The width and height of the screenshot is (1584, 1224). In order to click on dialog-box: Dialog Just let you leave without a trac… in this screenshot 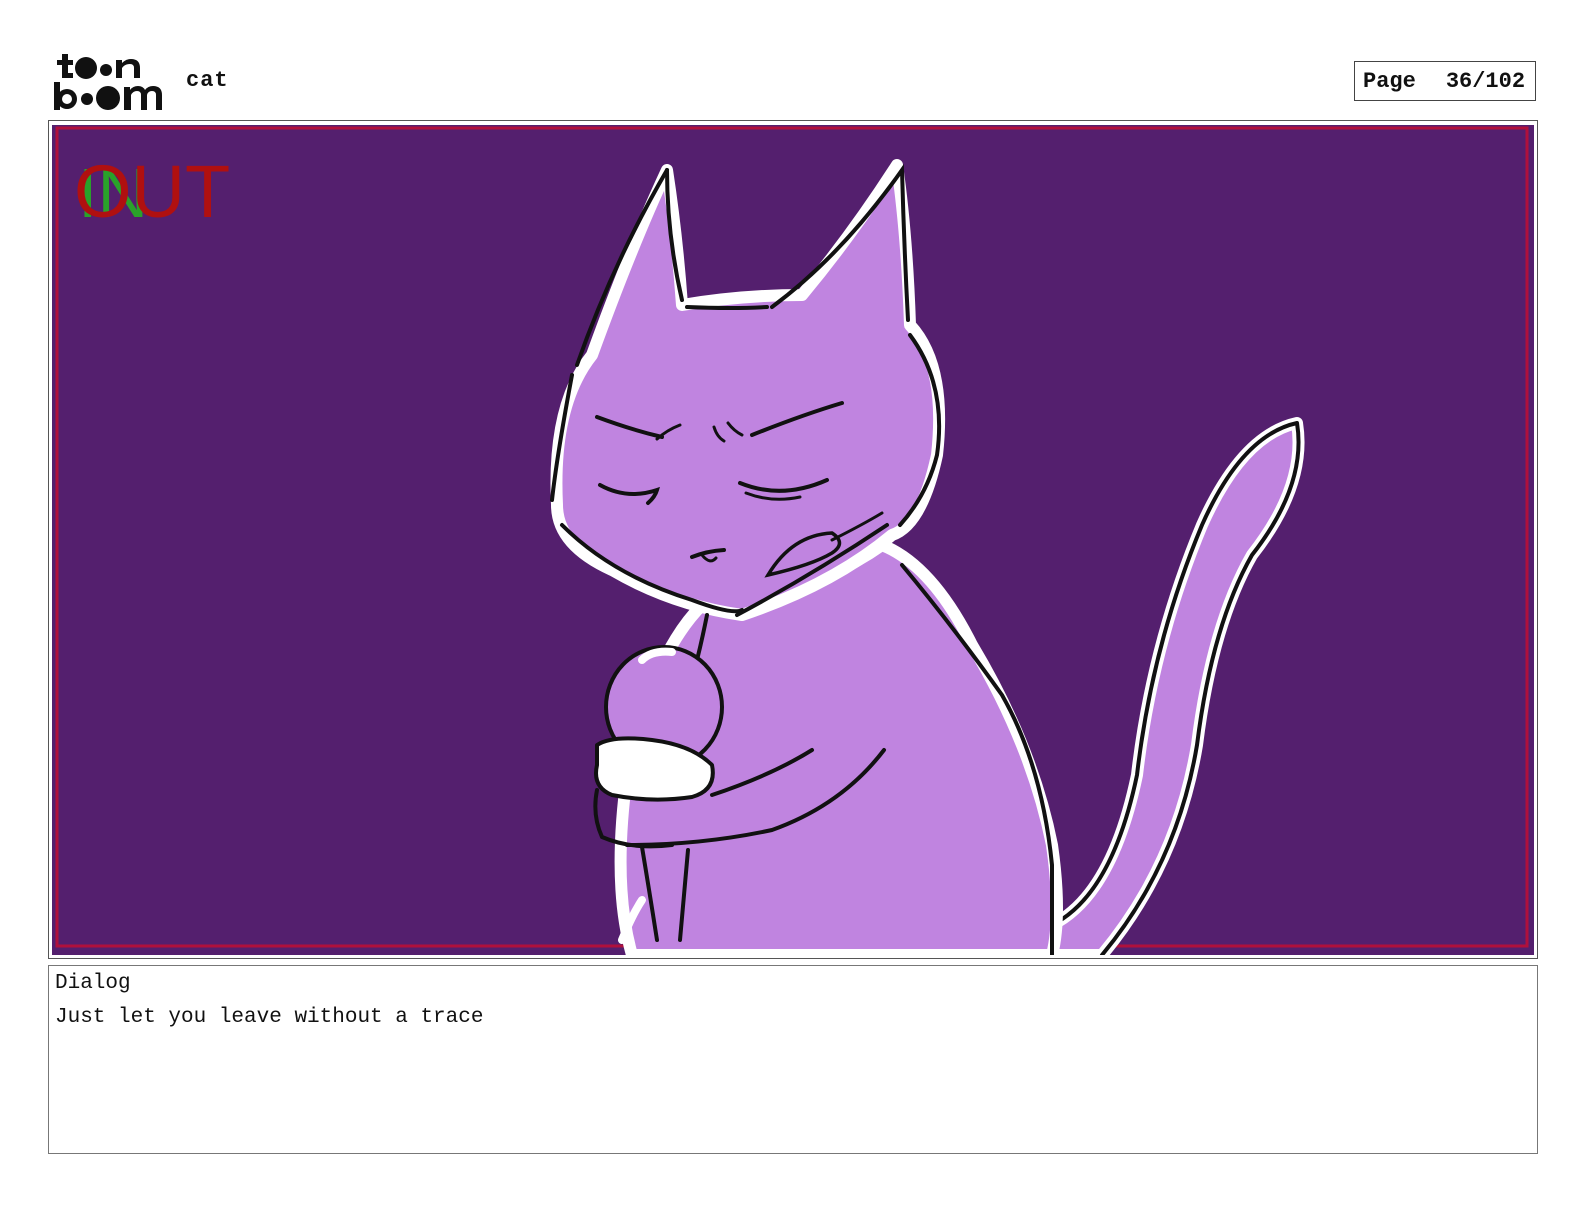, I will do `click(793, 1059)`.